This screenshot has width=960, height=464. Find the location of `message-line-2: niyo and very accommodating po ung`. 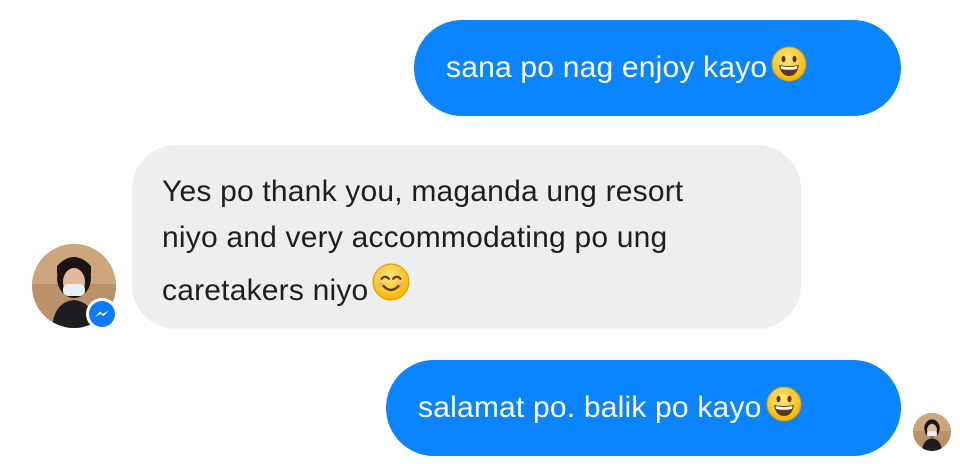

message-line-2: niyo and very accommodating po ung is located at coordinates (415, 237).